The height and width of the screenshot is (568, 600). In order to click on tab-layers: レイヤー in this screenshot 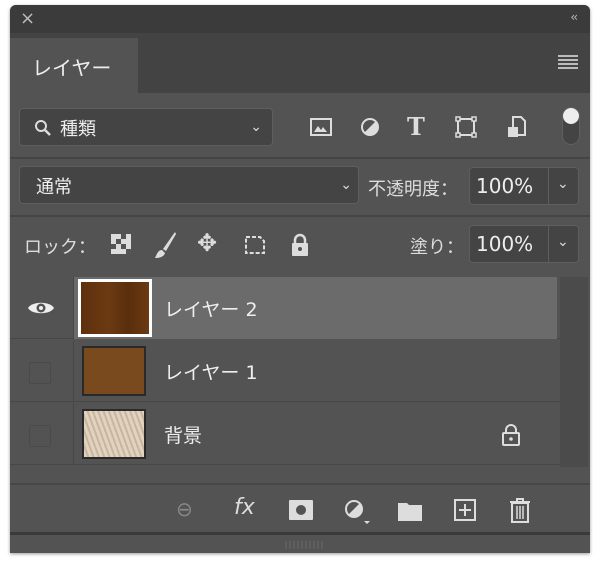, I will do `click(74, 65)`.